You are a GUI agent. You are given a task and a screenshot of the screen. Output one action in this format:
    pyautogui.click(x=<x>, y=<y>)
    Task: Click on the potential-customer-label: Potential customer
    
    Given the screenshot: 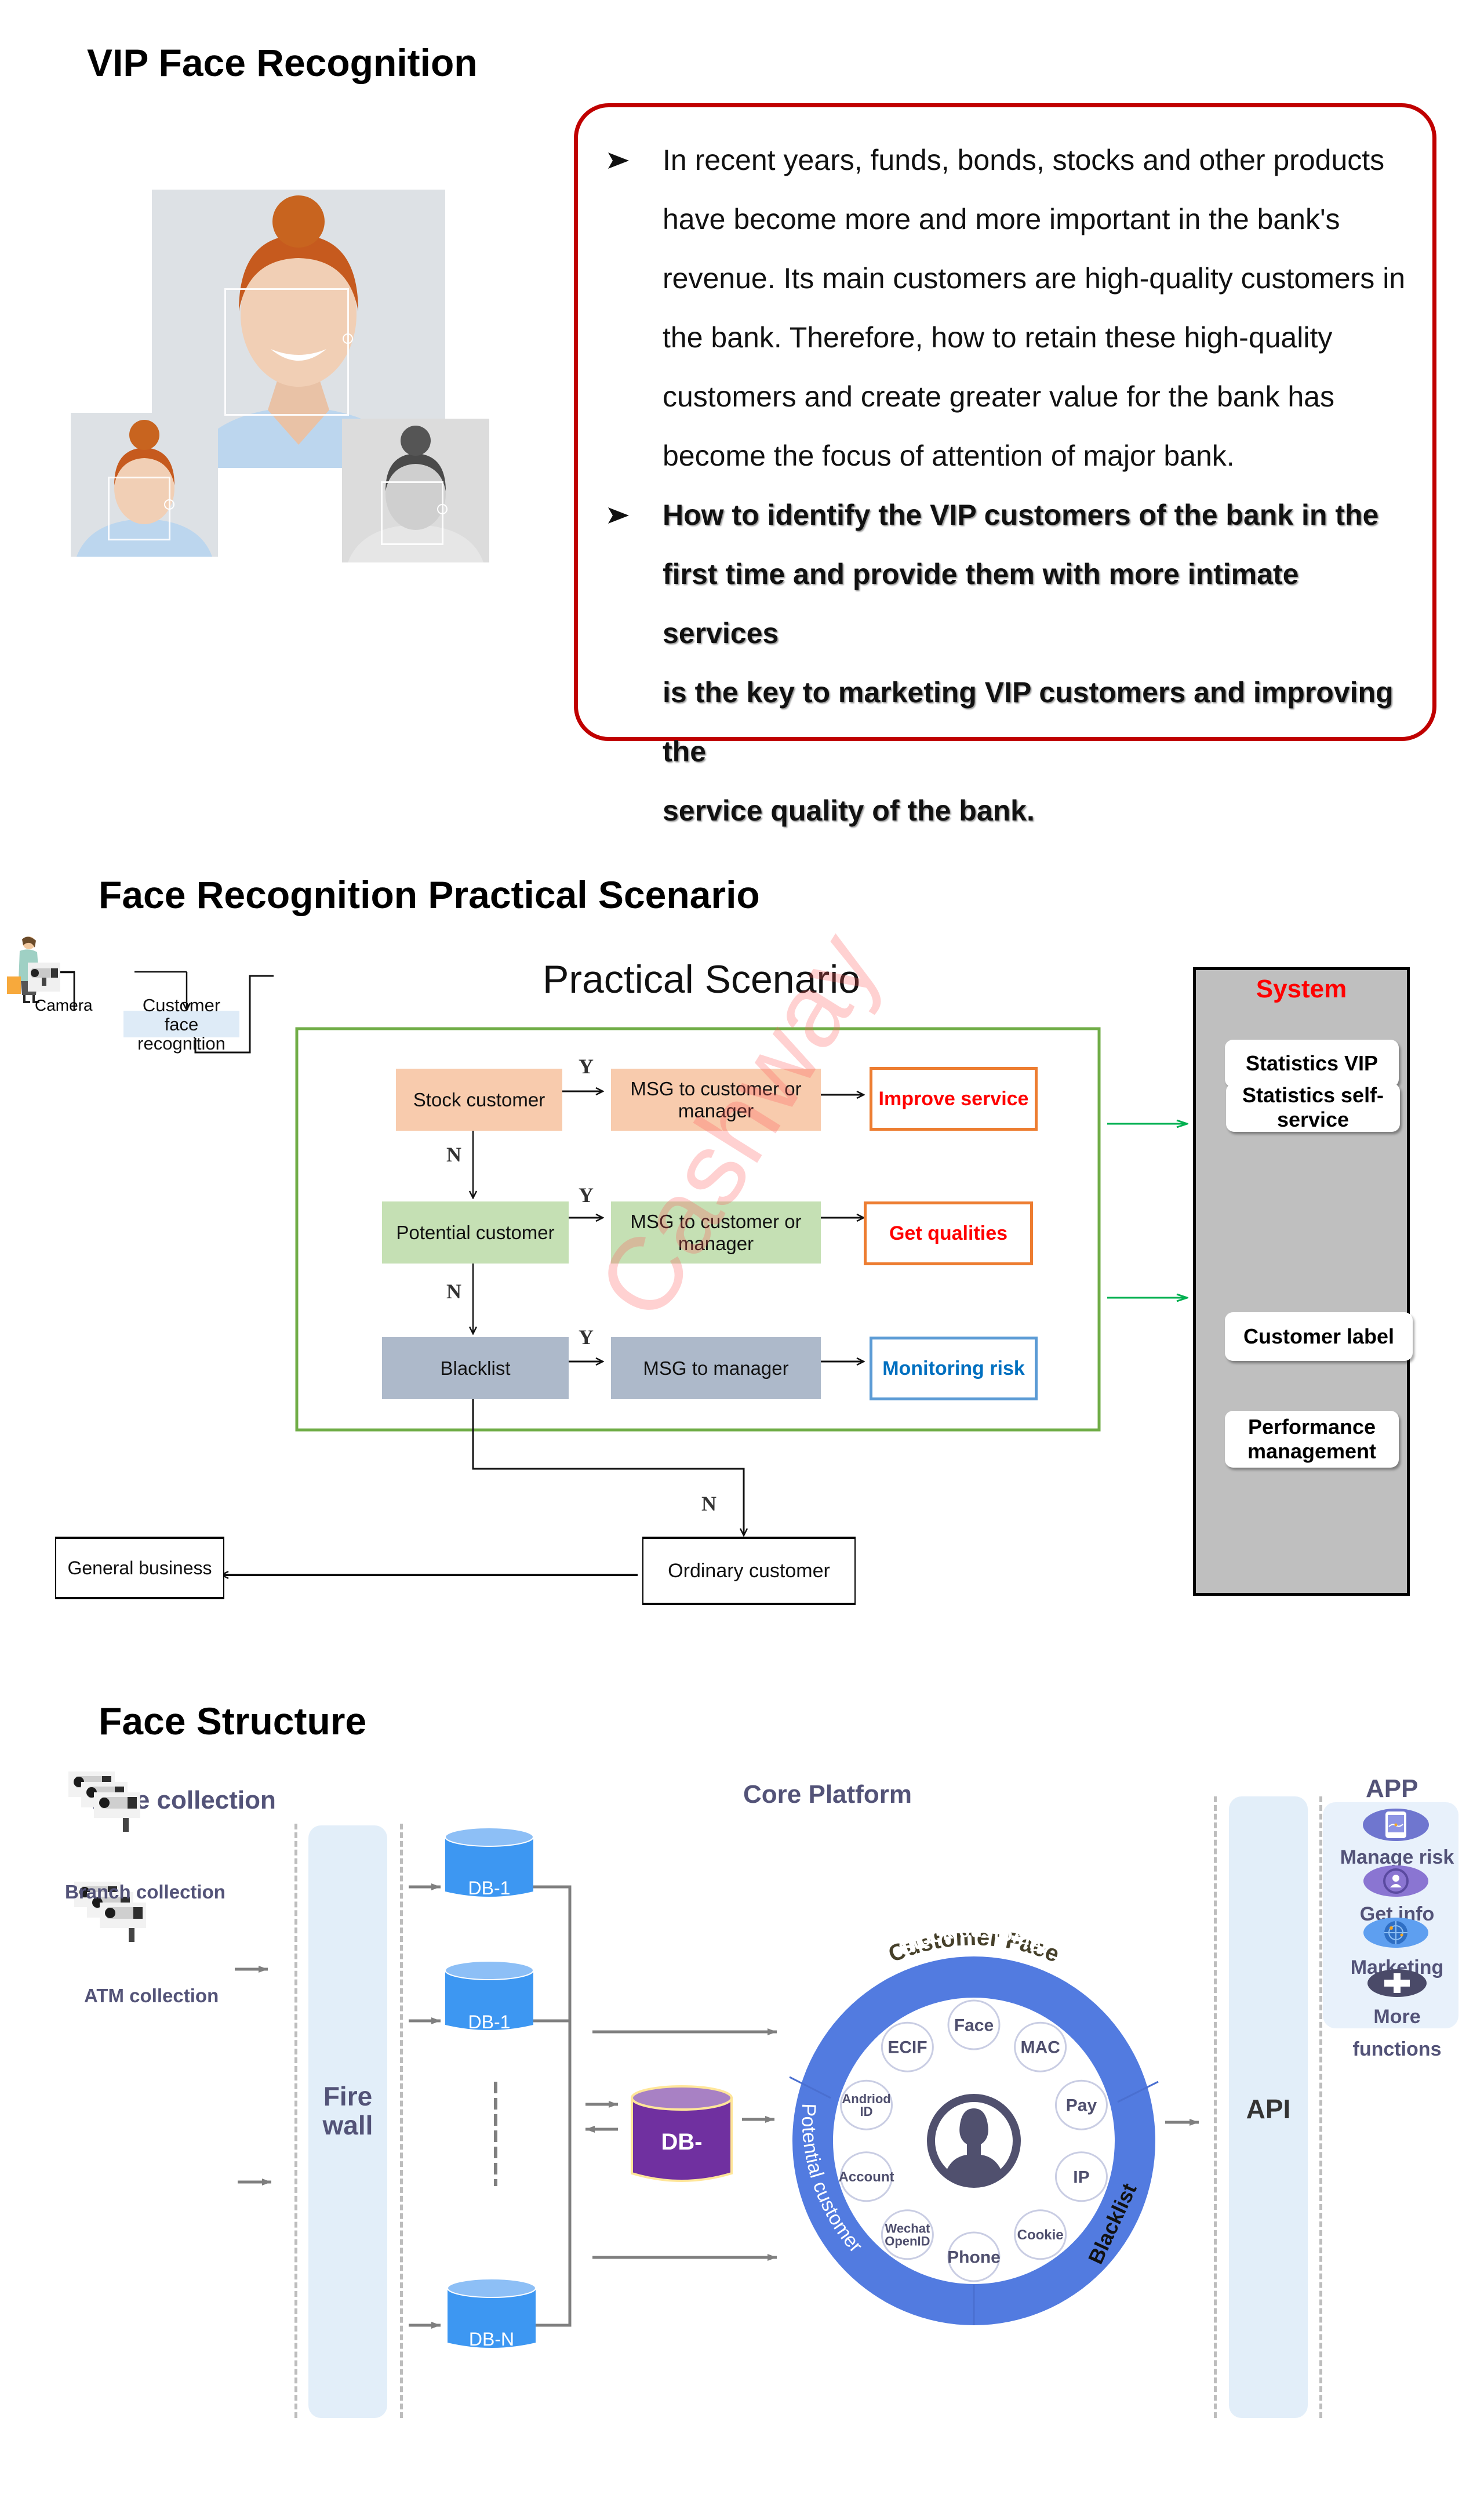 What is the action you would take?
    pyautogui.click(x=475, y=1232)
    